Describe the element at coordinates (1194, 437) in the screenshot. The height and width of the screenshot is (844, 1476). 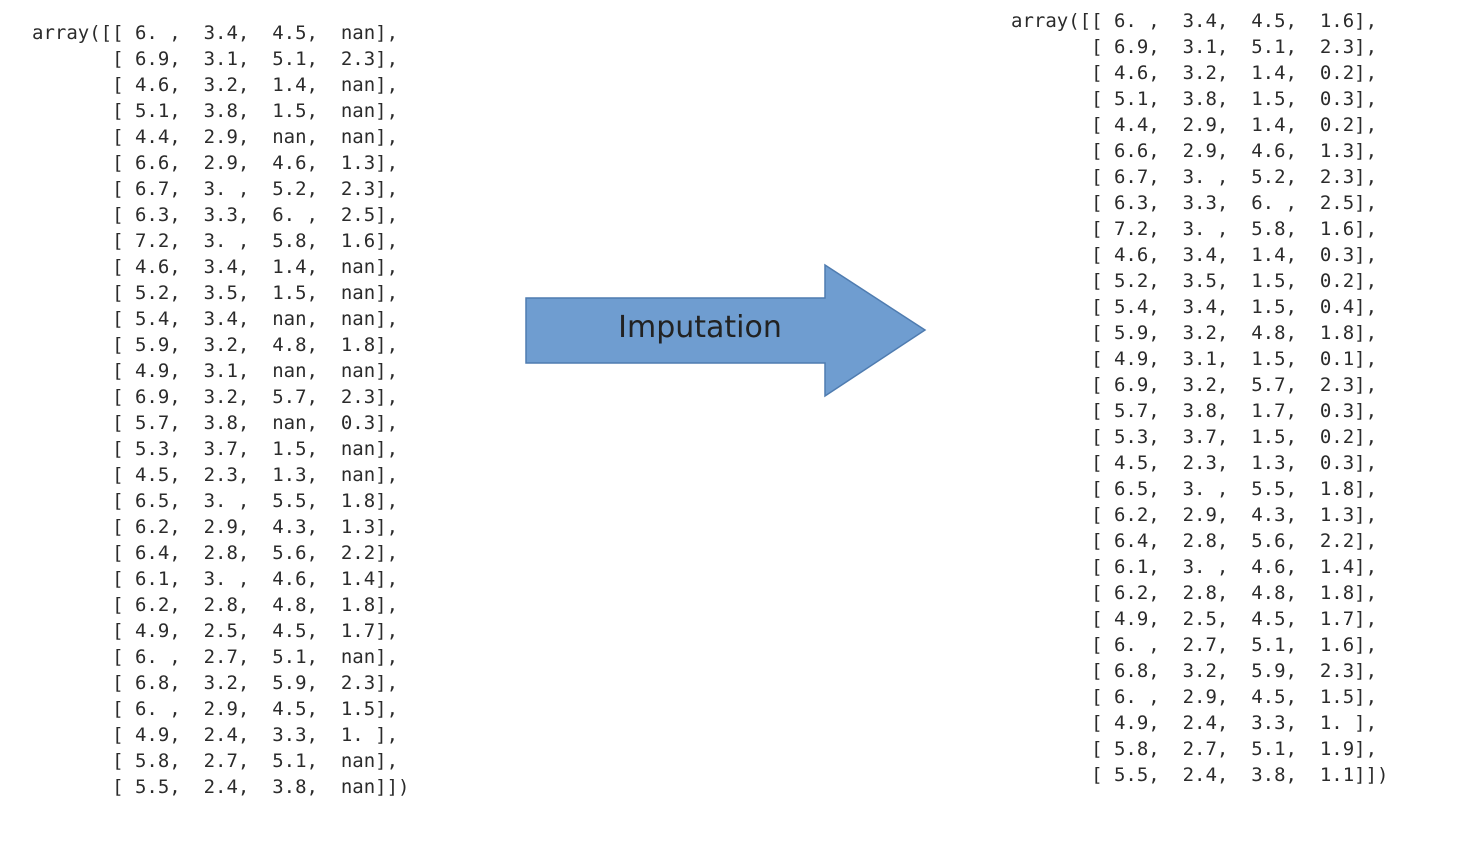
I see `array-row-line: [ 5.3, 3.7, 1.5, 0.2],` at that location.